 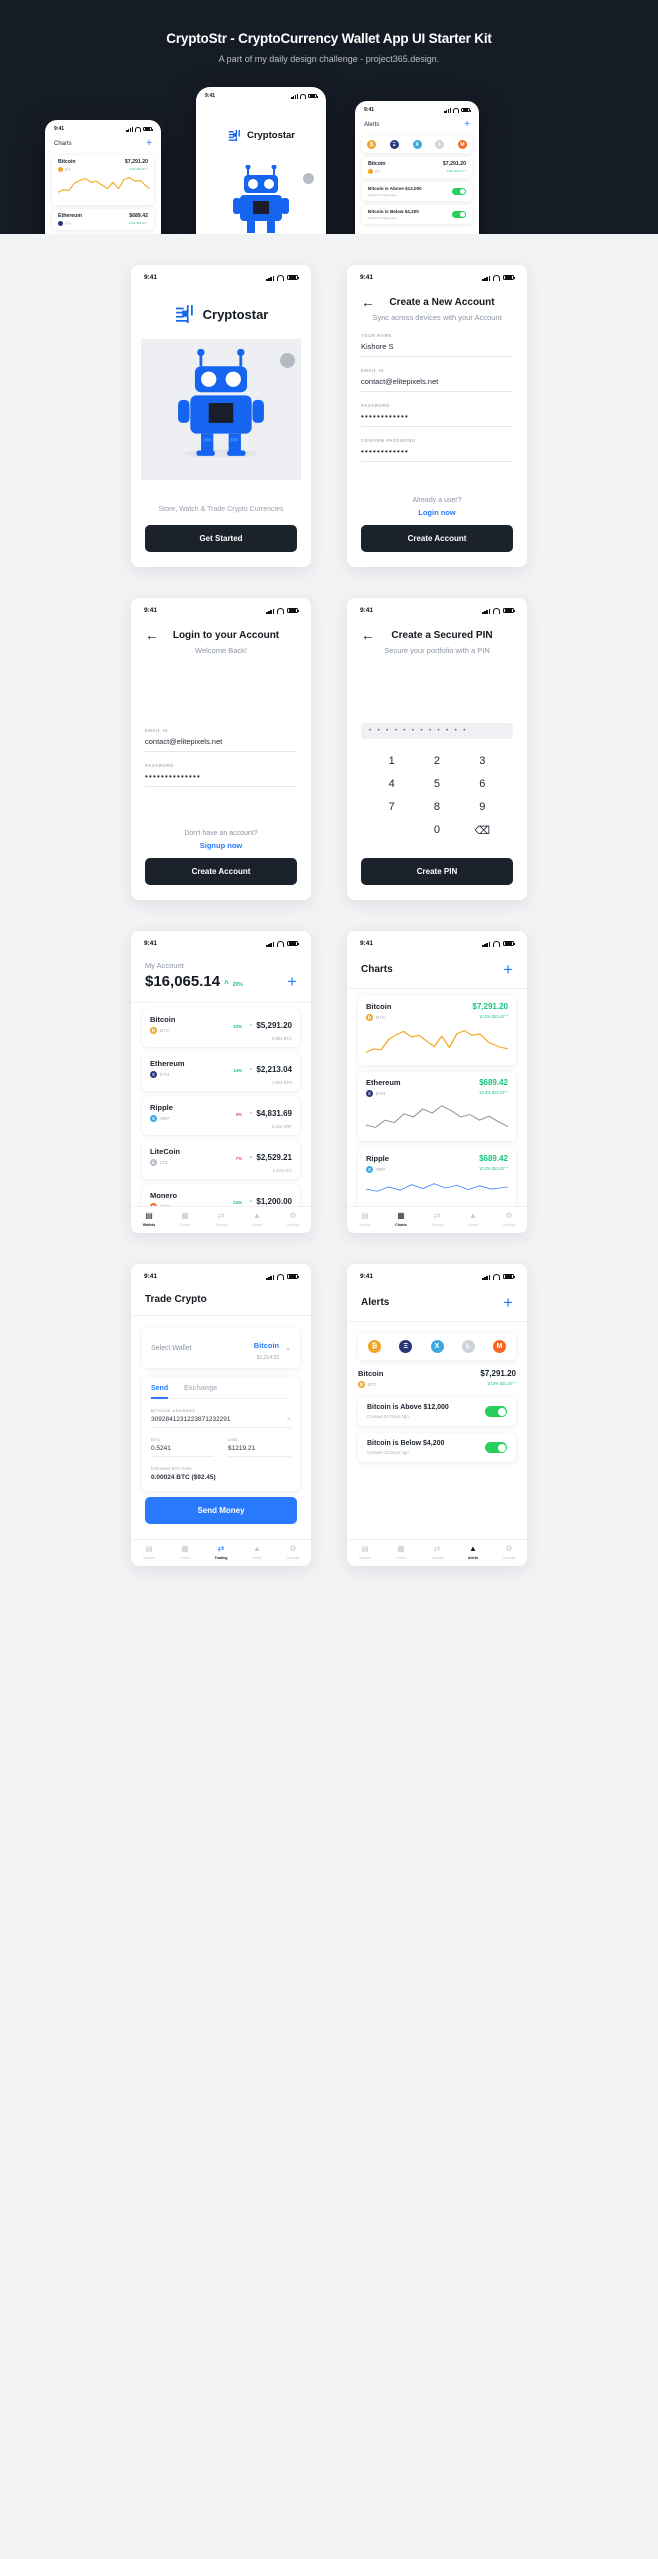 I want to click on password-input: ••••••••••••, so click(x=437, y=417).